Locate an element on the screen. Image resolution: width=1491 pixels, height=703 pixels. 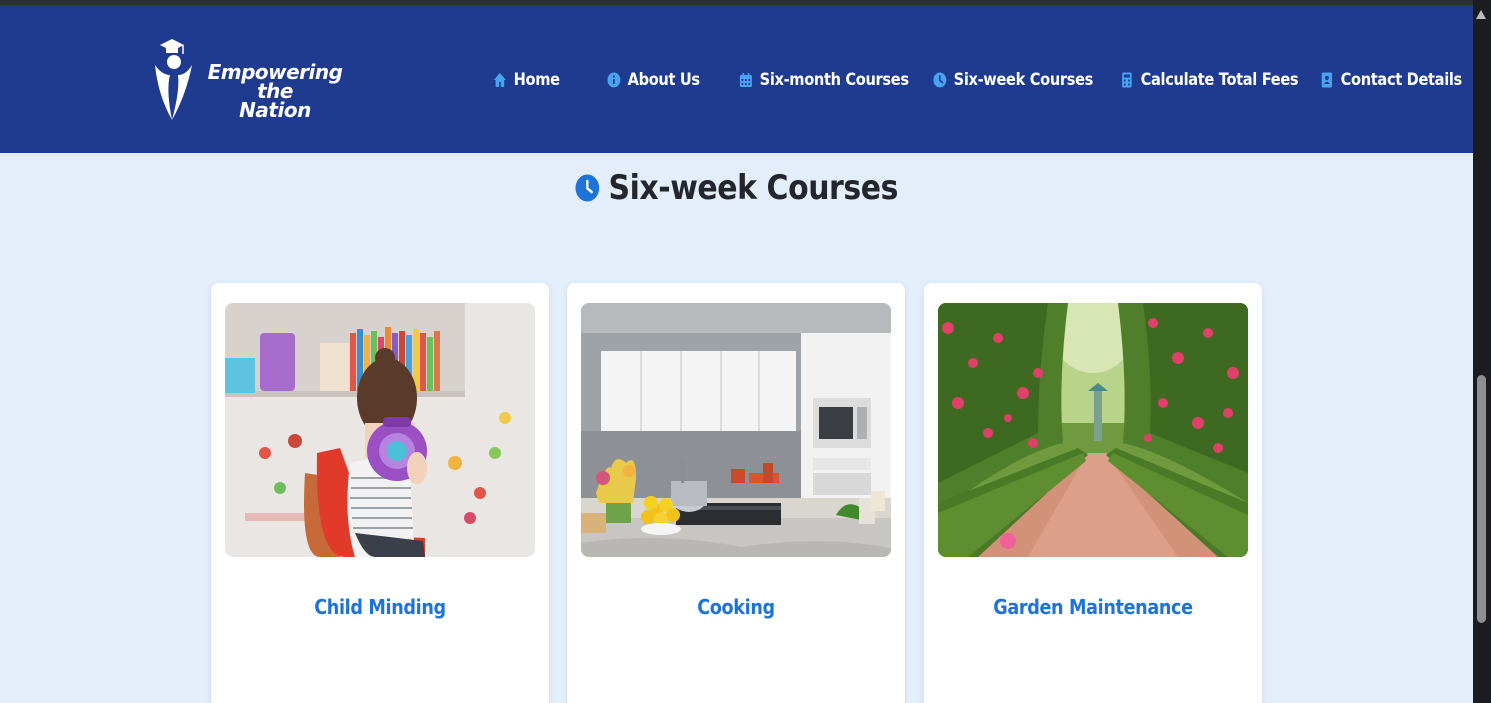
brand-line-2: Nation is located at coordinates (275, 110).